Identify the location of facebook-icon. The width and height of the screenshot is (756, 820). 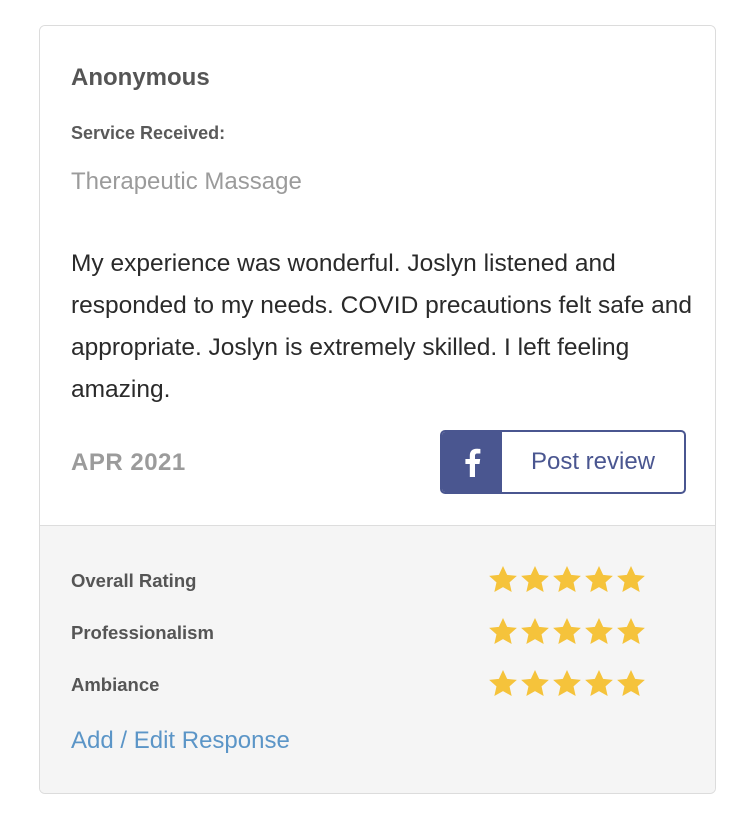
(473, 462).